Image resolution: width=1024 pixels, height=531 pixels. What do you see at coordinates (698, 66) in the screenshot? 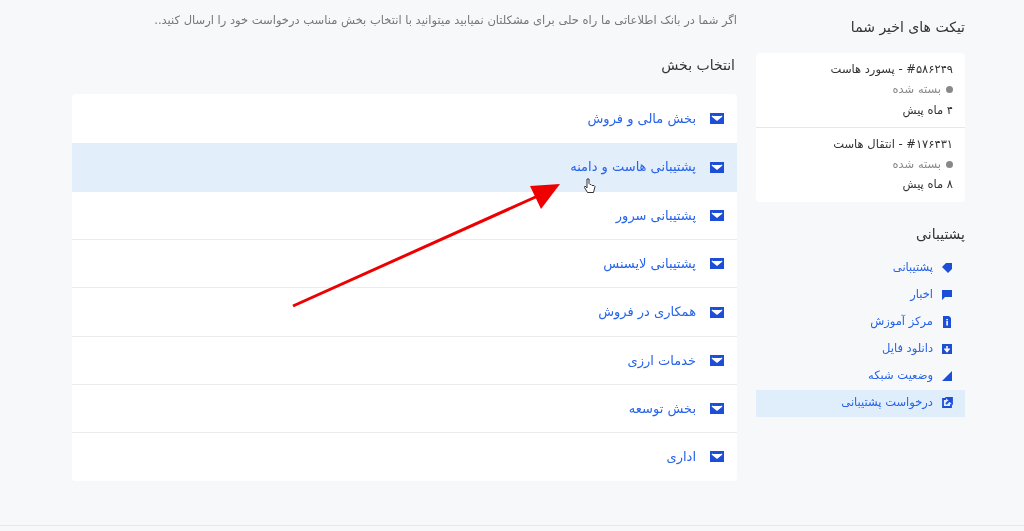
I see `section-title: انتخاب بخش` at bounding box center [698, 66].